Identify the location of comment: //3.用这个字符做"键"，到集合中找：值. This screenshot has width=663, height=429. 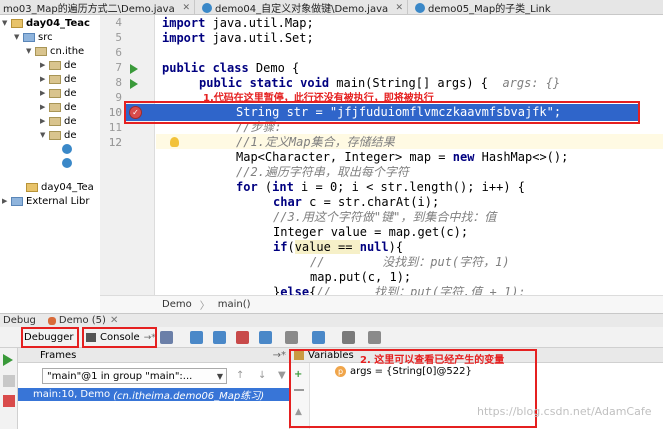
(385, 217).